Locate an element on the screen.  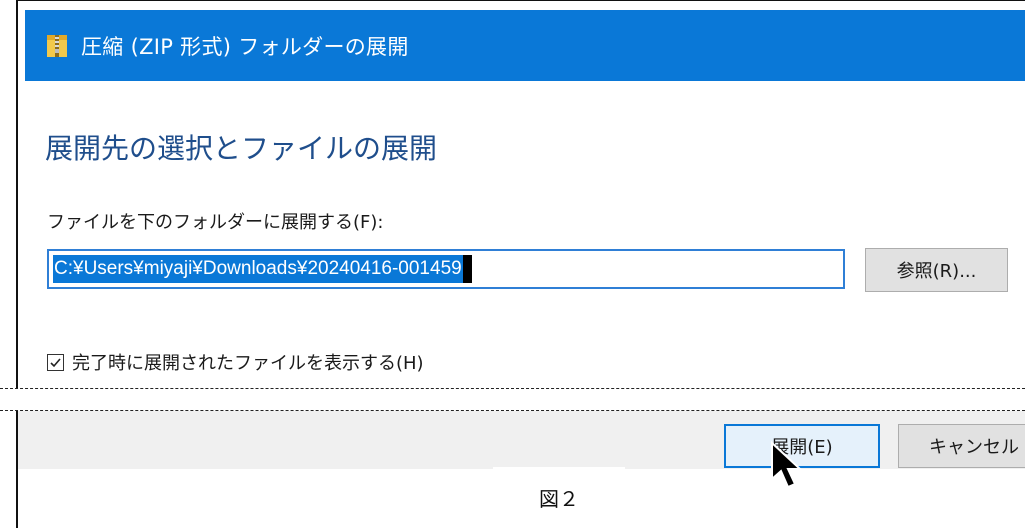
cut-line-upper is located at coordinates (512, 388).